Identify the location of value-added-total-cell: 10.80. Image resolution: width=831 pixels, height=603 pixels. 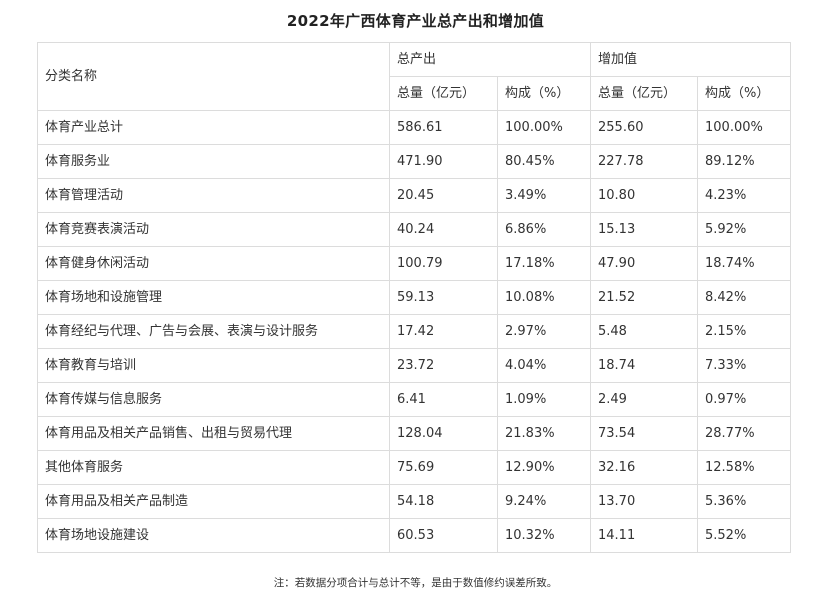
(644, 195).